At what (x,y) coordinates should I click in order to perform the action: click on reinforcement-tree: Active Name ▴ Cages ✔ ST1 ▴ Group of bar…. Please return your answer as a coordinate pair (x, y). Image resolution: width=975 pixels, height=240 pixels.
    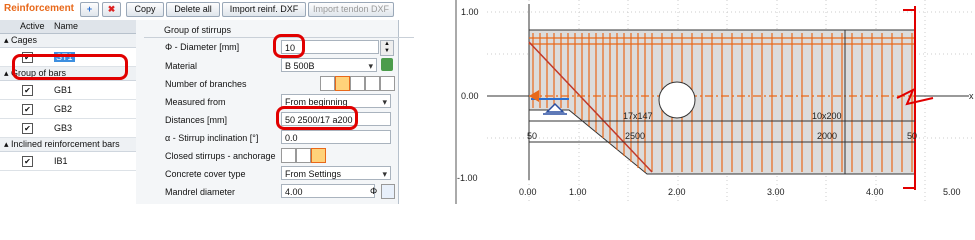
    Looking at the image, I should click on (68, 112).